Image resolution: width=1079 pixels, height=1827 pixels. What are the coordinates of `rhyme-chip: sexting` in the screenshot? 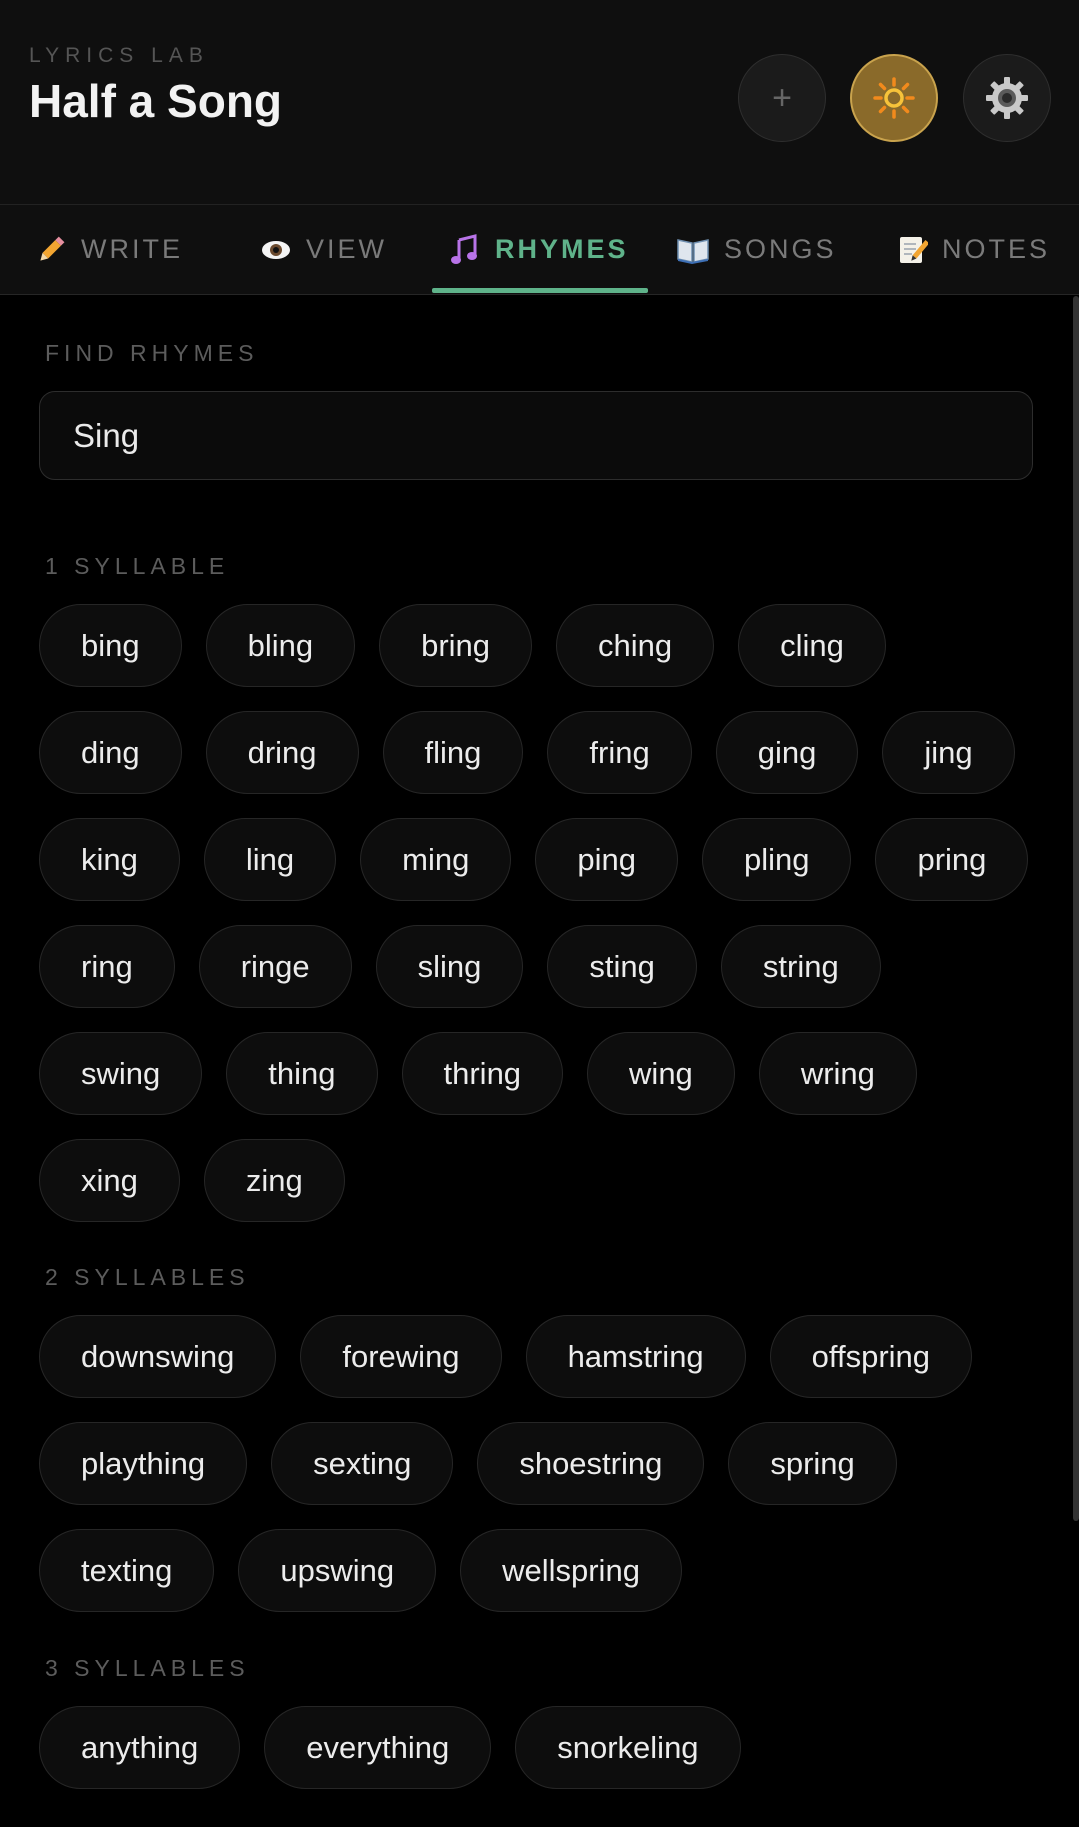 It's located at (362, 1463).